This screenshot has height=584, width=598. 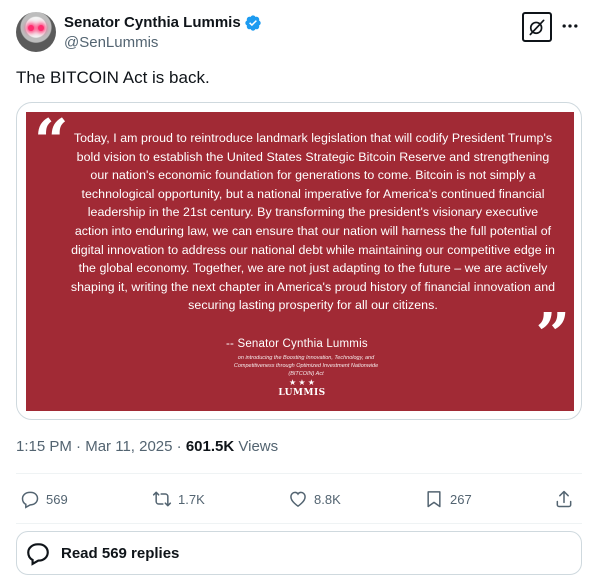 What do you see at coordinates (299, 33) in the screenshot?
I see `tweet-header: Senator Cynthia Lummis @SenLummis` at bounding box center [299, 33].